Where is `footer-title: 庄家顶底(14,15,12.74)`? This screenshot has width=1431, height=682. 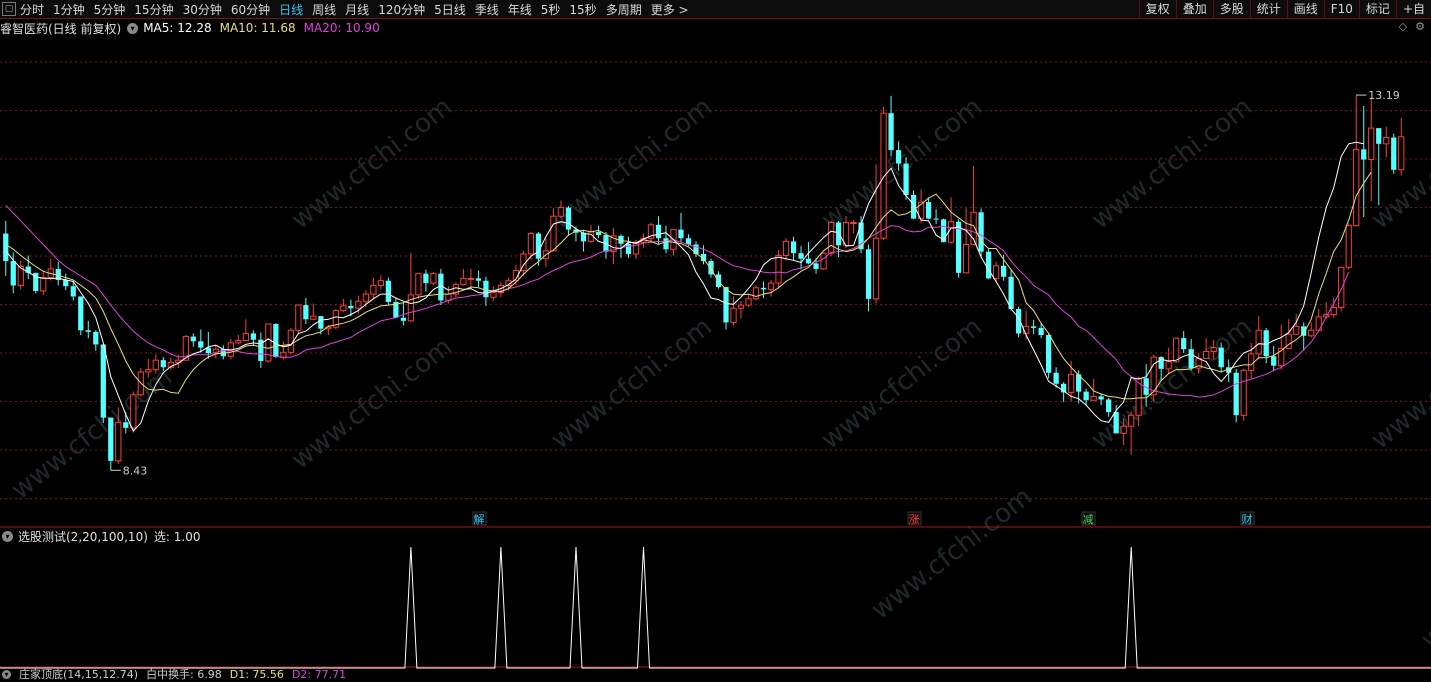 footer-title: 庄家顶底(14,15,12.74) is located at coordinates (79, 674).